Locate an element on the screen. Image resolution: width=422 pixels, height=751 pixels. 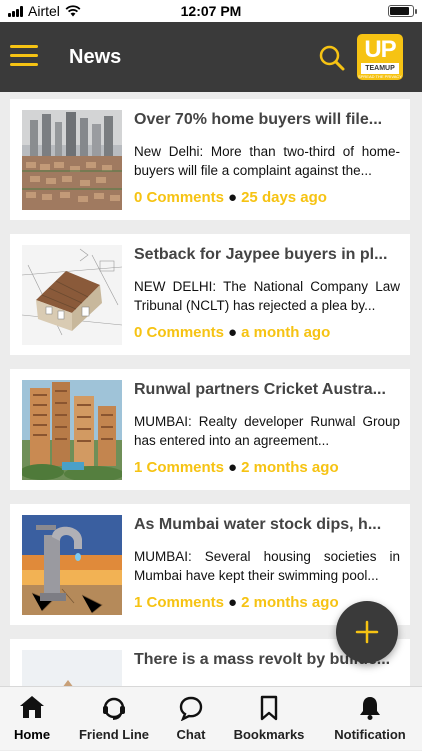
news-age: a month ago is located at coordinates (286, 332).